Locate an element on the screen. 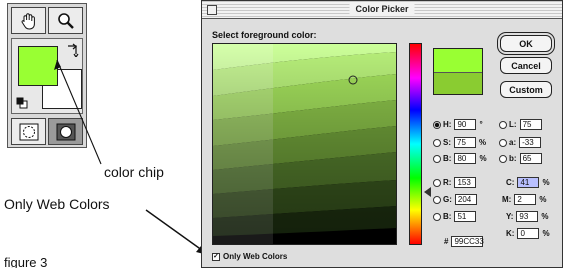 The image size is (563, 268). hue-slider is located at coordinates (415, 144).